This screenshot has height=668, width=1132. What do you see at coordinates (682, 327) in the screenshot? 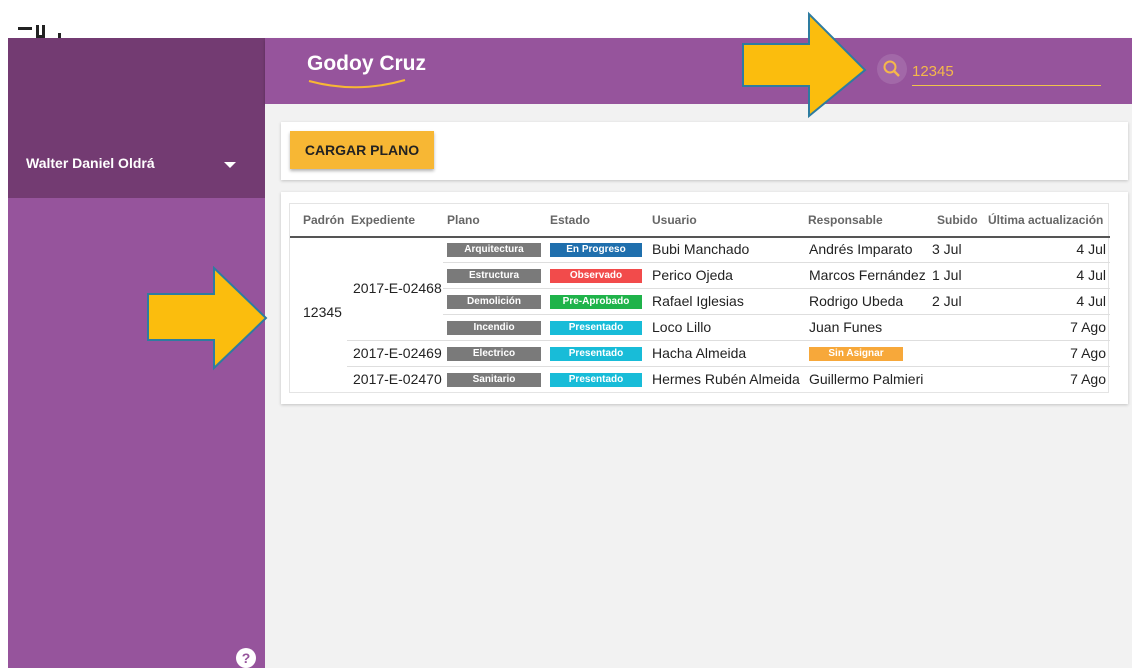
I see `usuario-cell: Loco Lillo` at bounding box center [682, 327].